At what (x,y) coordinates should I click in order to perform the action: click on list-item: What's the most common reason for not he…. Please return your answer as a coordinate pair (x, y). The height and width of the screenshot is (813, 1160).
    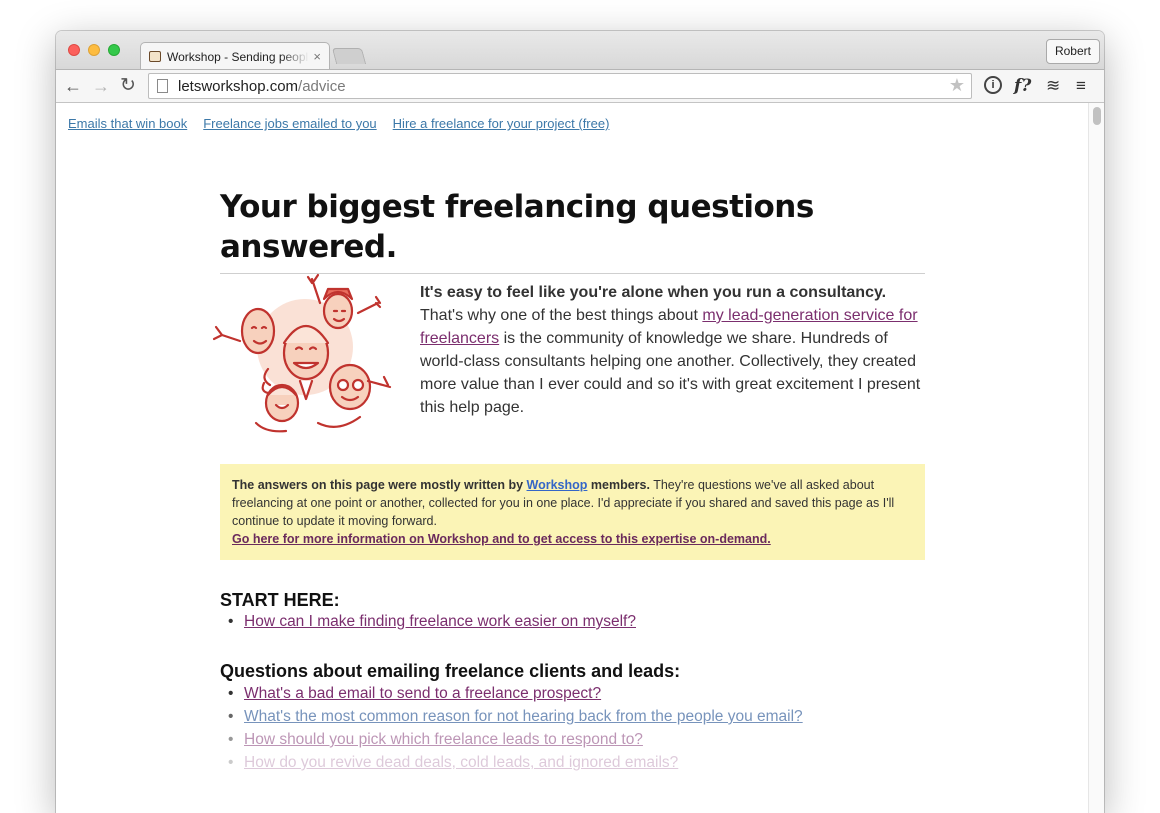
    Looking at the image, I should click on (515, 716).